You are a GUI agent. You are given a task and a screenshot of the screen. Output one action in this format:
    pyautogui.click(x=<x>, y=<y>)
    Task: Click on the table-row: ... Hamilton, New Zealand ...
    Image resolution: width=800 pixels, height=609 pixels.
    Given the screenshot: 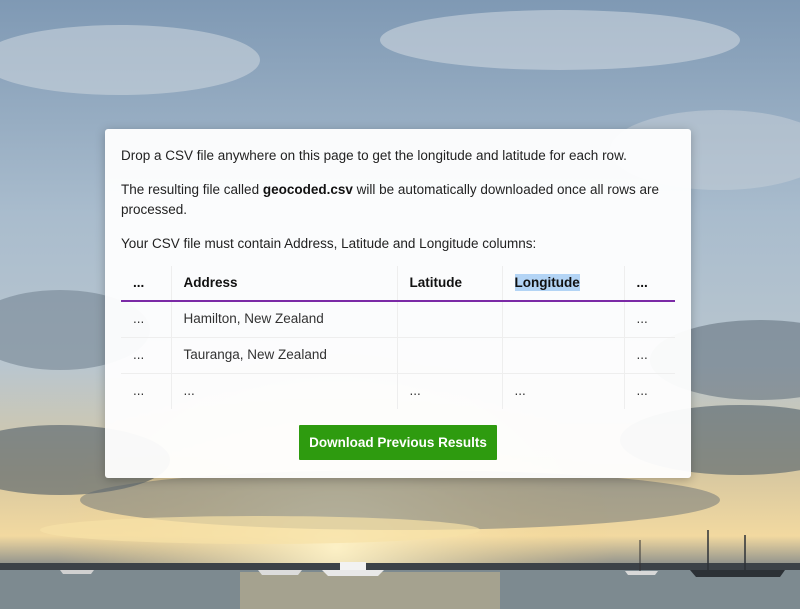 What is the action you would take?
    pyautogui.click(x=398, y=319)
    